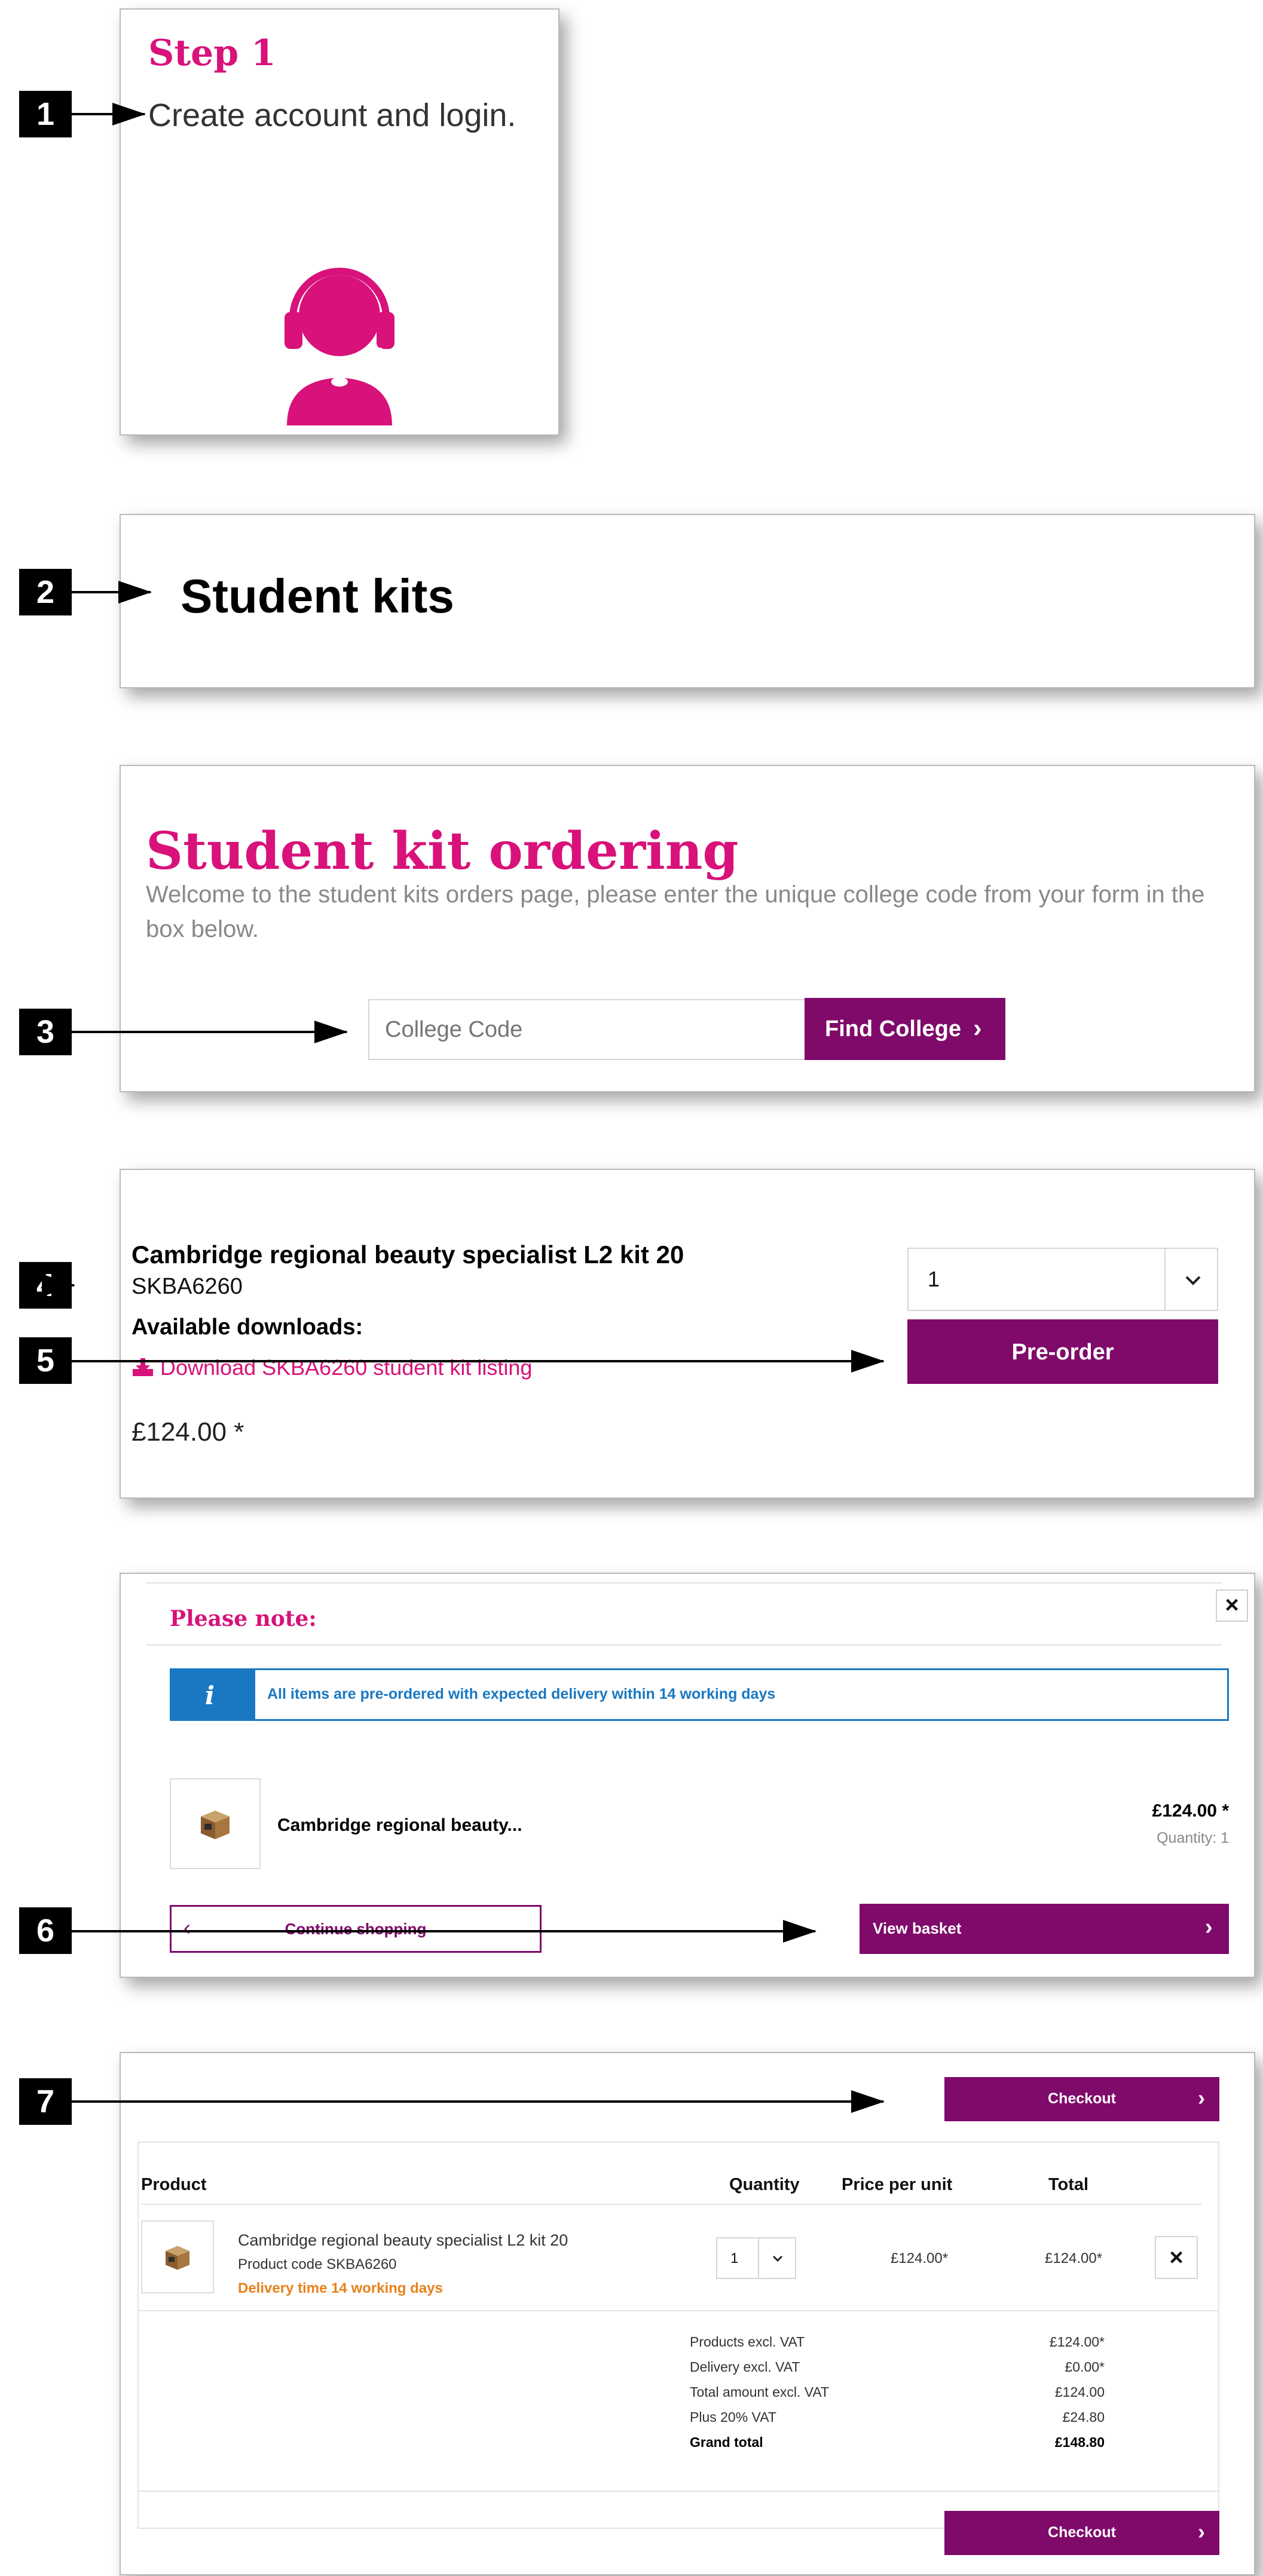  Describe the element at coordinates (187, 1286) in the screenshot. I see `product-code: SKBA6260` at that location.